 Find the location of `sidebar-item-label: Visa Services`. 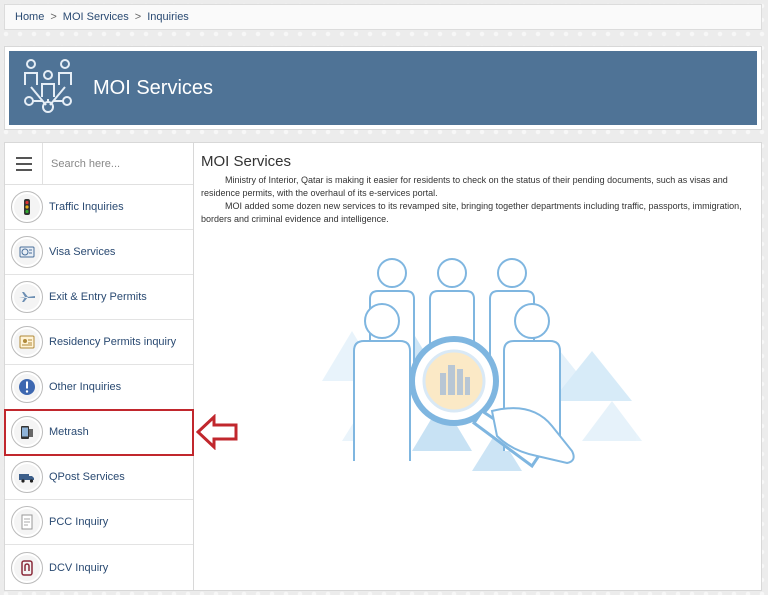

sidebar-item-label: Visa Services is located at coordinates (82, 252).